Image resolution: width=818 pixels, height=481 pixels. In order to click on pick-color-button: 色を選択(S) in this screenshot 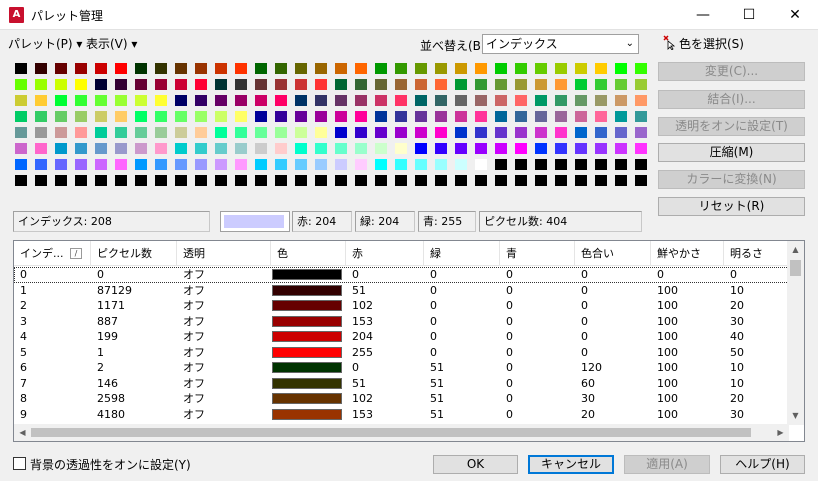, I will do `click(711, 43)`.